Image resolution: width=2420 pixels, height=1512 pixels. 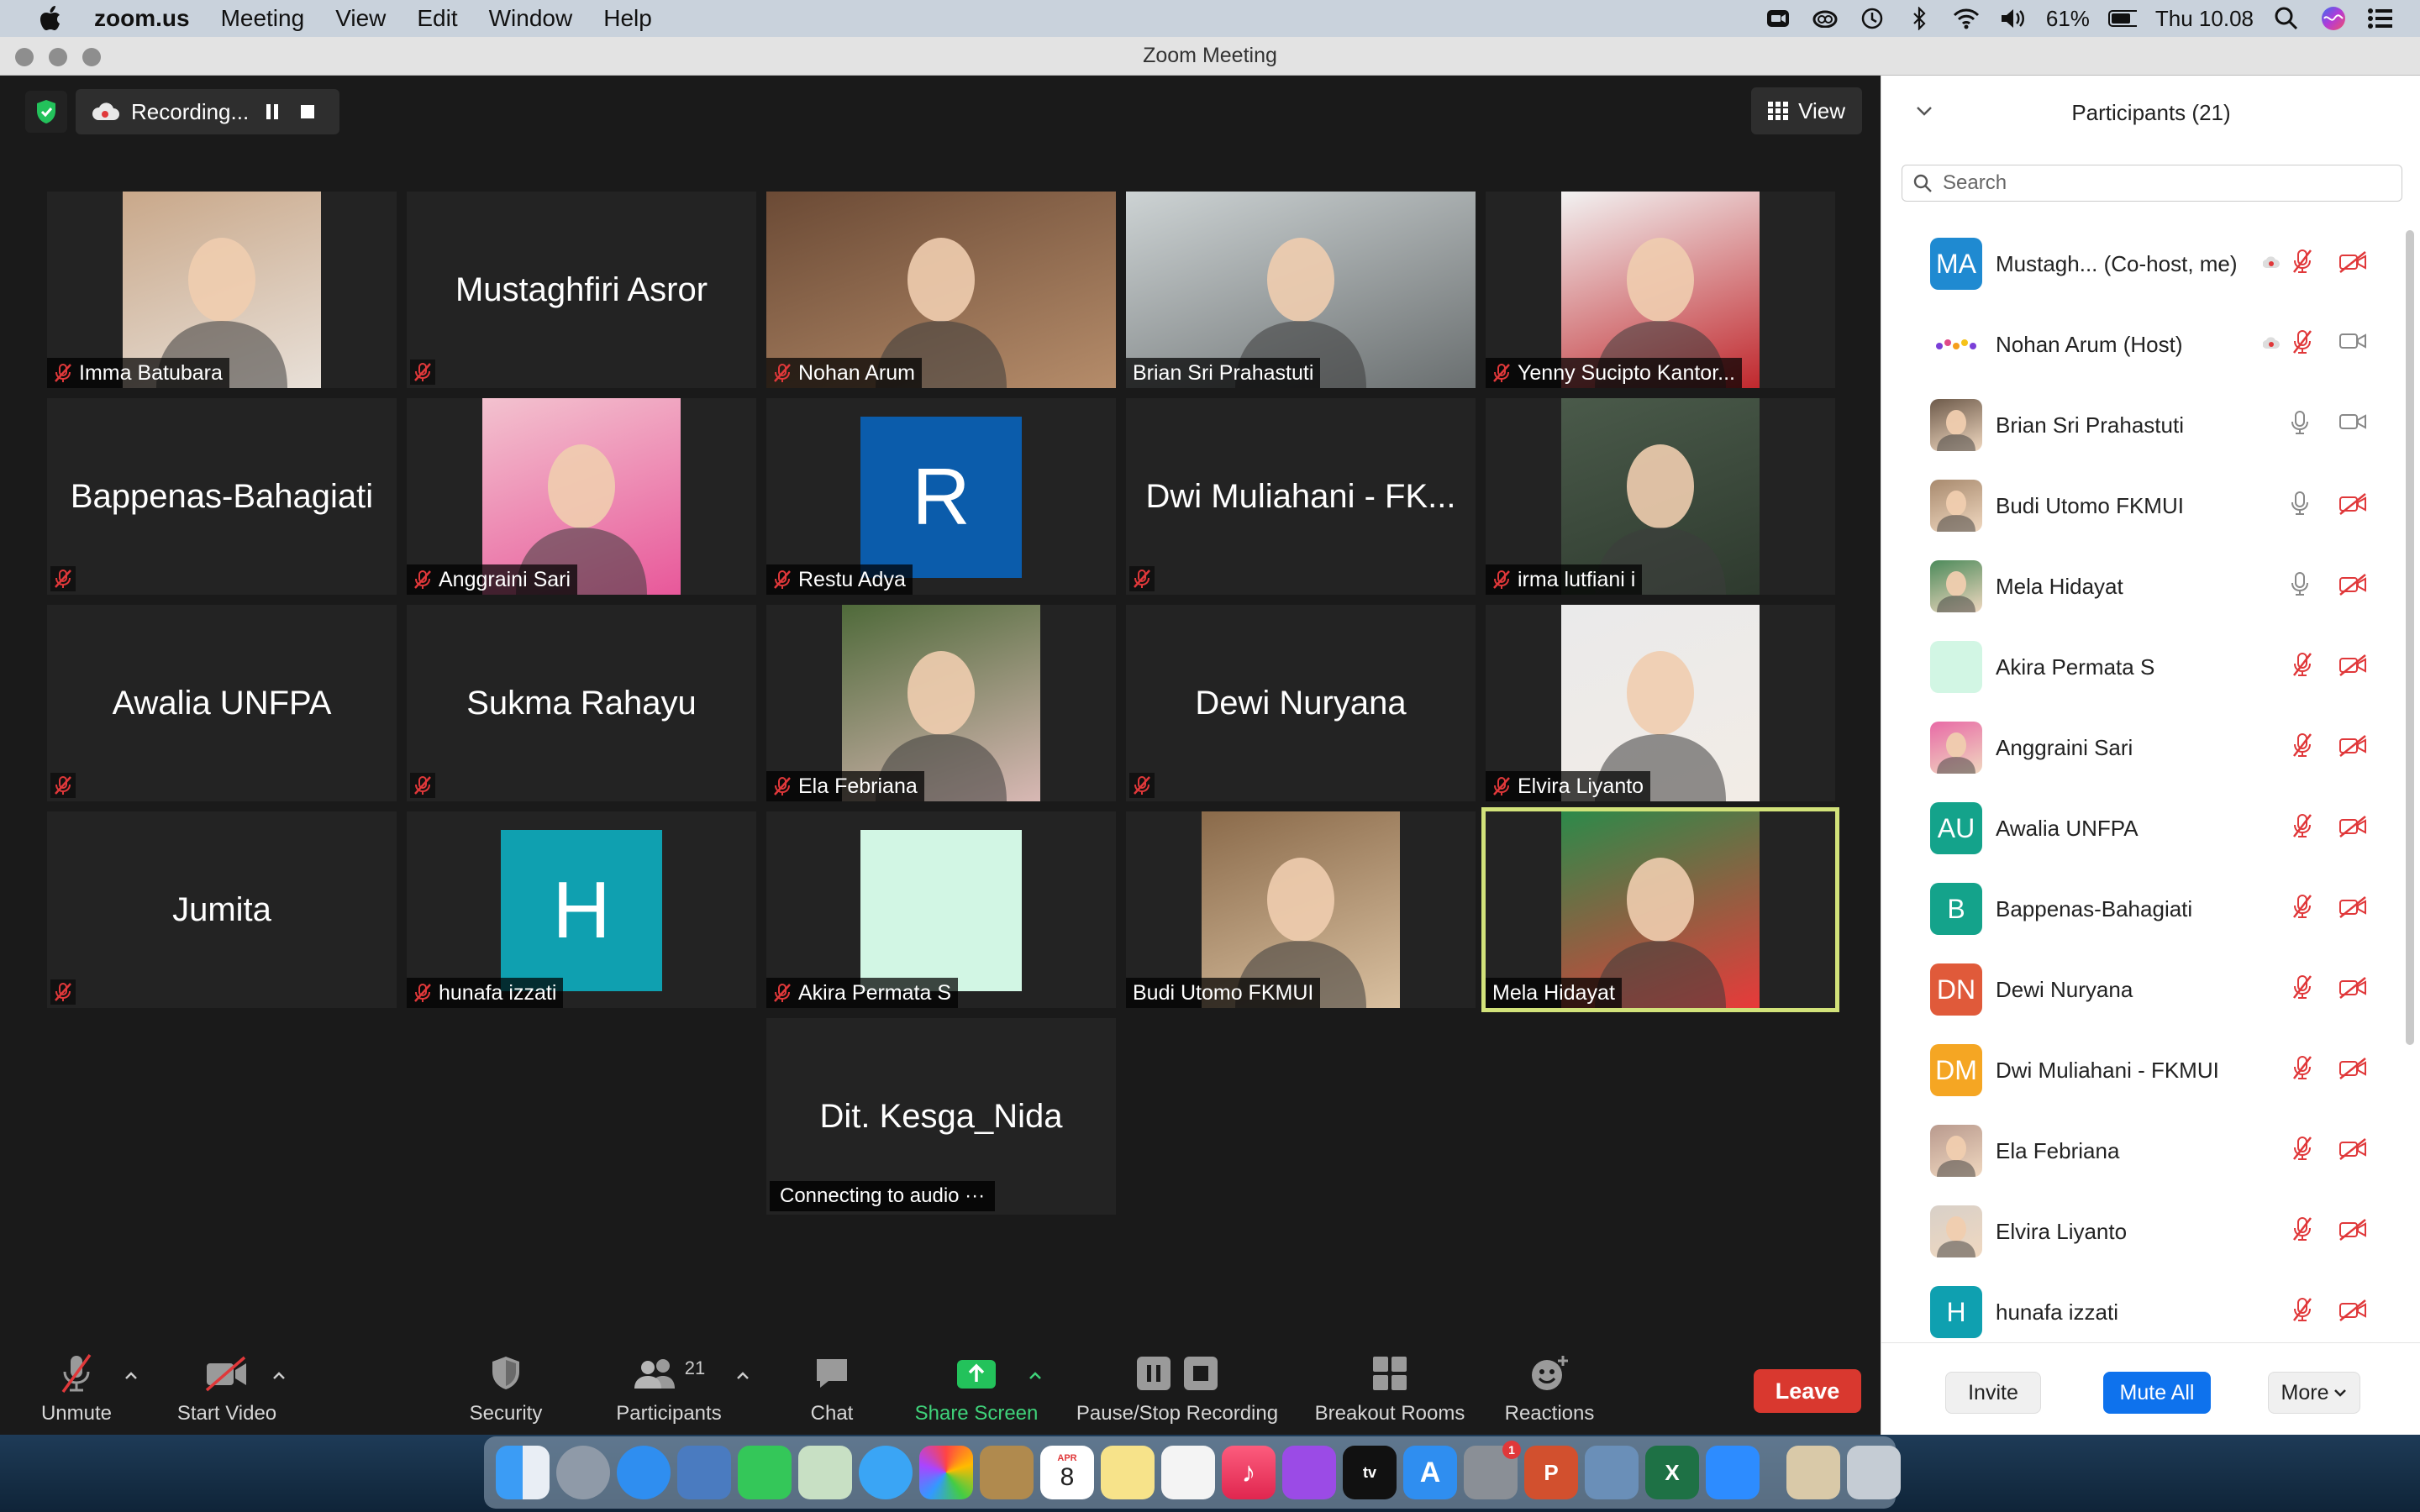 I want to click on video-tile: Jumita, so click(x=222, y=909).